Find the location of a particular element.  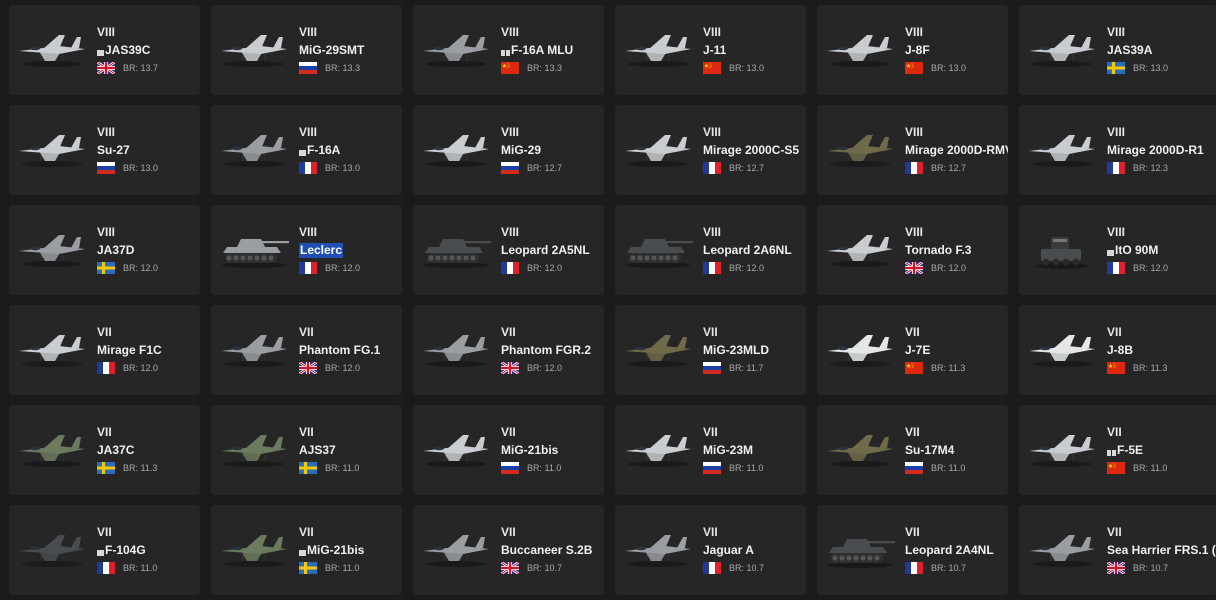

vehicle-card: VIII ItO 90M BR: 12.0 is located at coordinates (1117, 250).